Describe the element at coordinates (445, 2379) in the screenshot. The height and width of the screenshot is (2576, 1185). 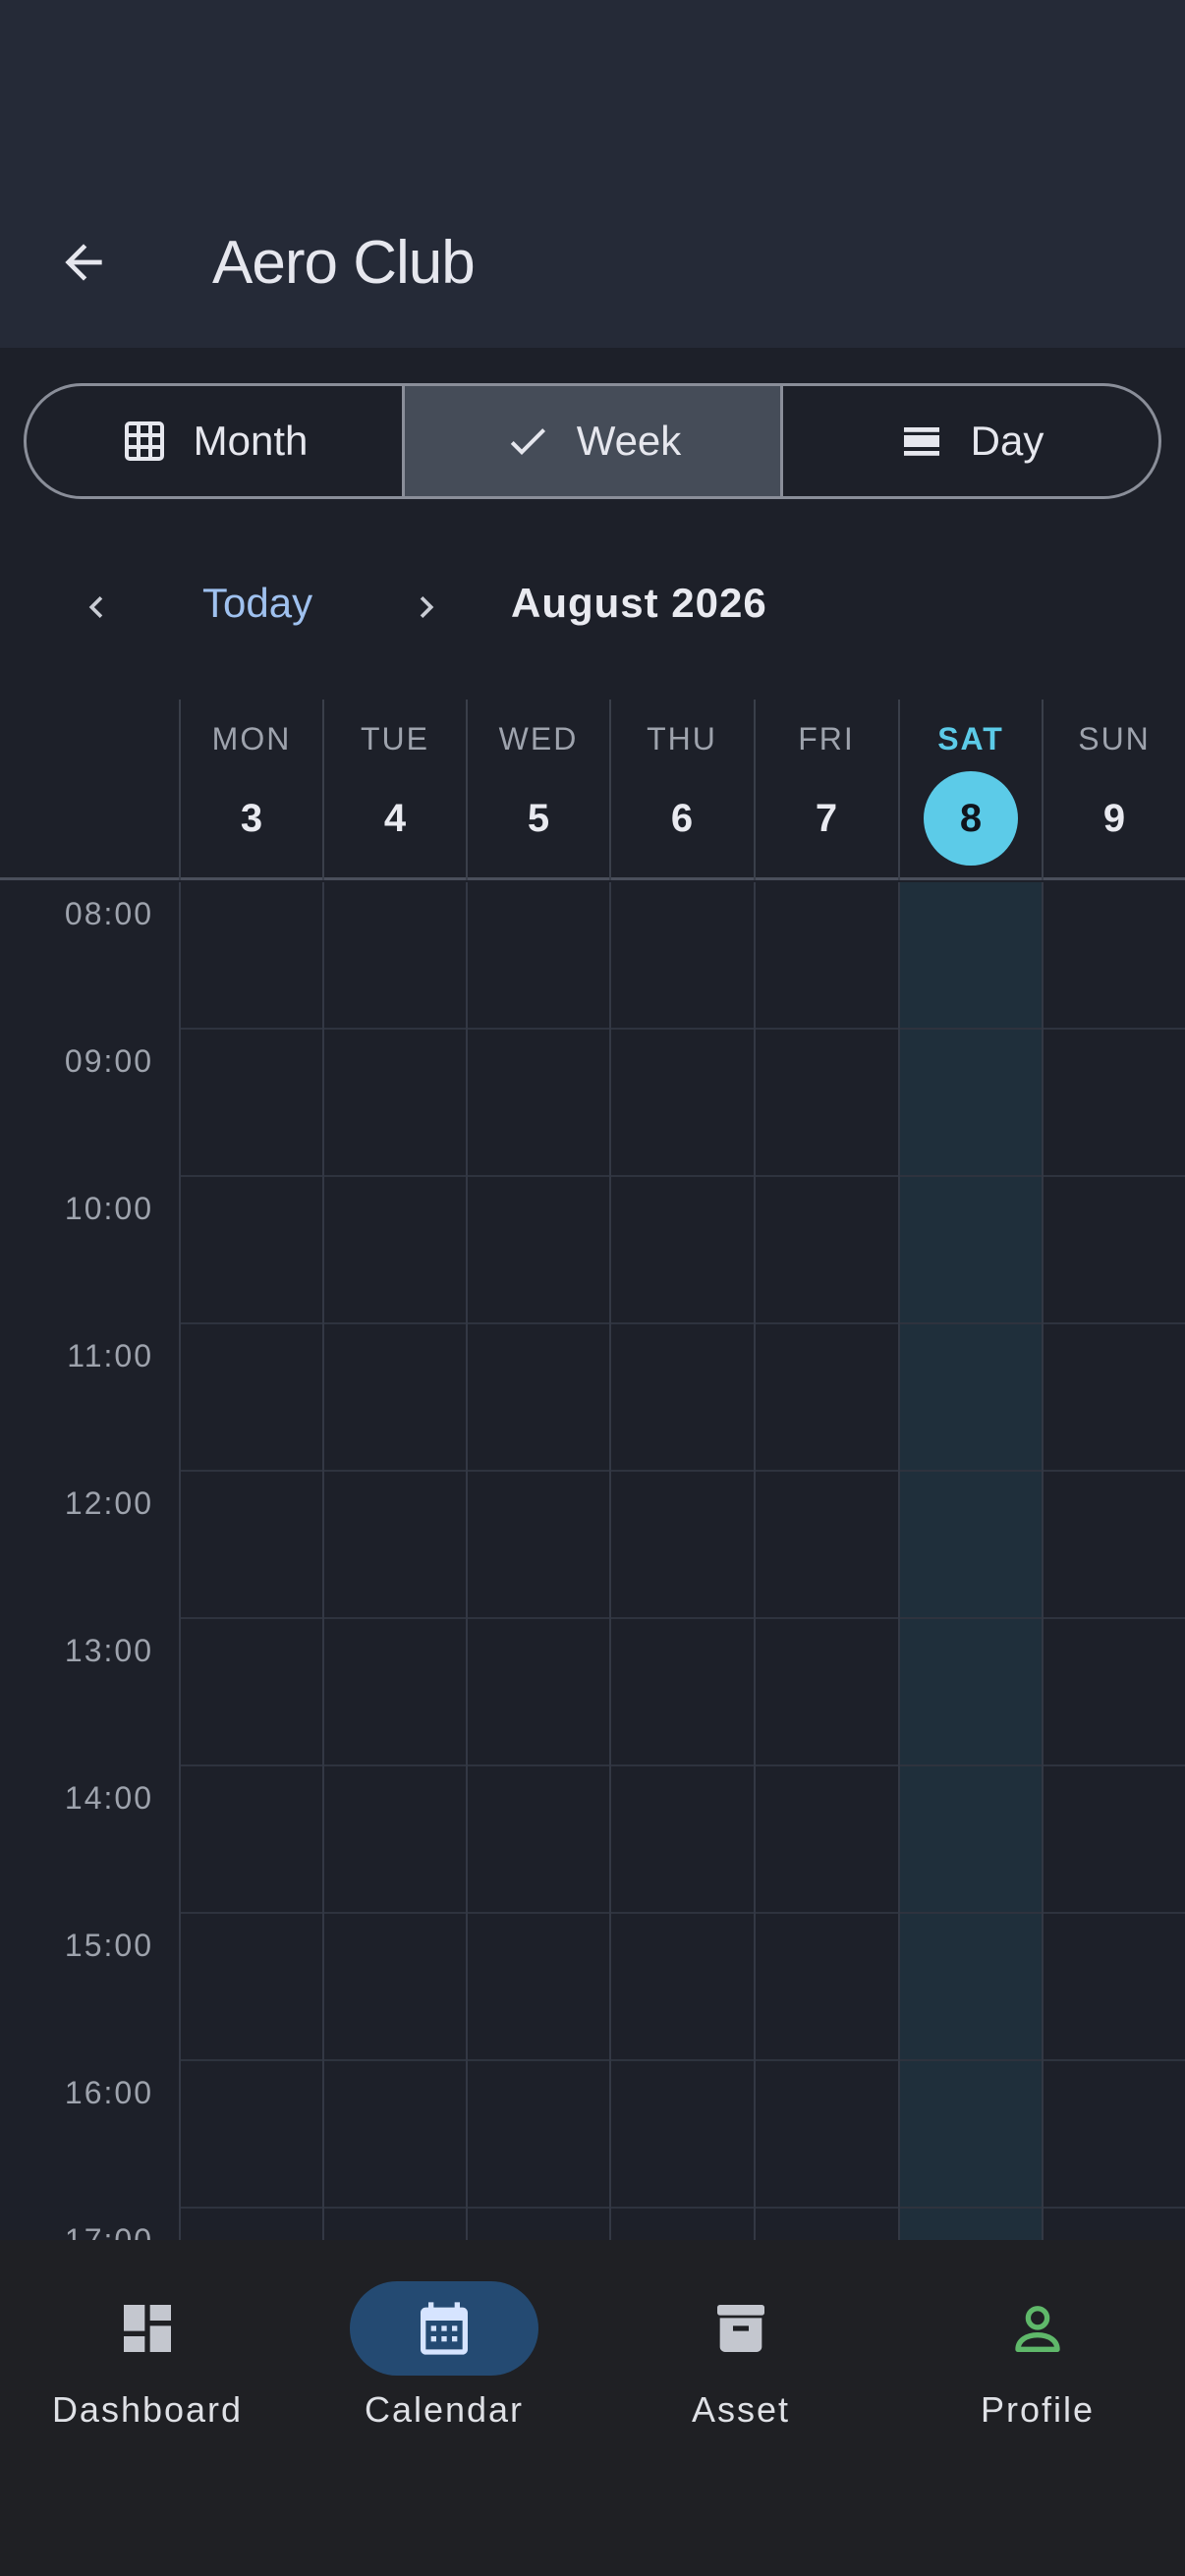
I see `nav-calendar: Calendar` at that location.